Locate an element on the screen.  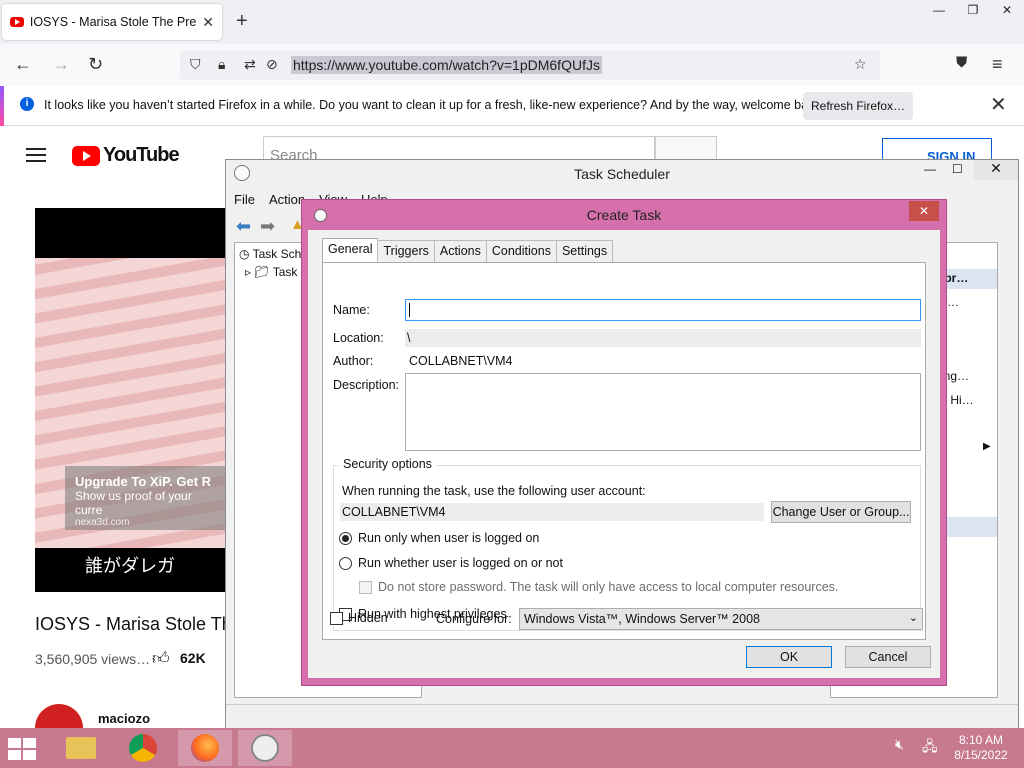
close-dialog-icon: ✕ is located at coordinates (924, 211).